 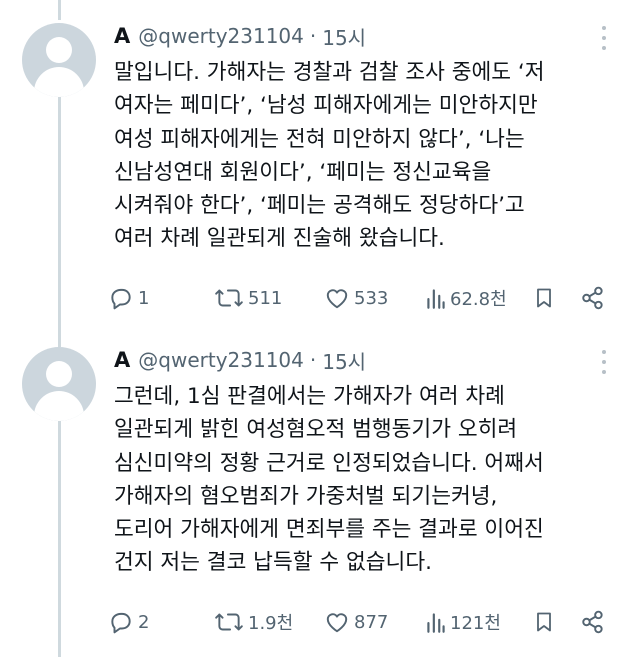 I want to click on tweet-text-line: 시켜줘야 한다’, ‘페미는 공격해도 정당하다’고, so click(x=319, y=206).